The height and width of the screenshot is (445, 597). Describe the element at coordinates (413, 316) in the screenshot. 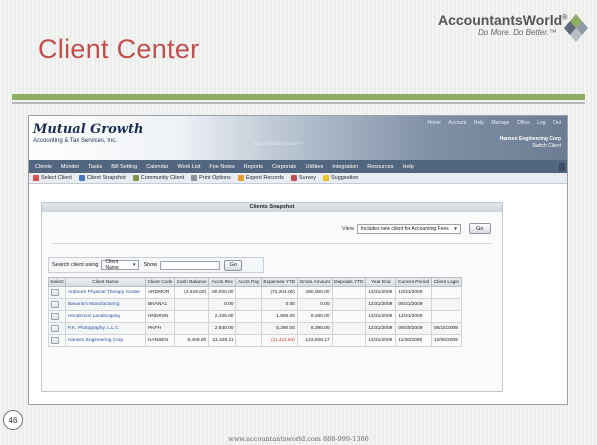

I see `current-period: 12/31/2009` at that location.